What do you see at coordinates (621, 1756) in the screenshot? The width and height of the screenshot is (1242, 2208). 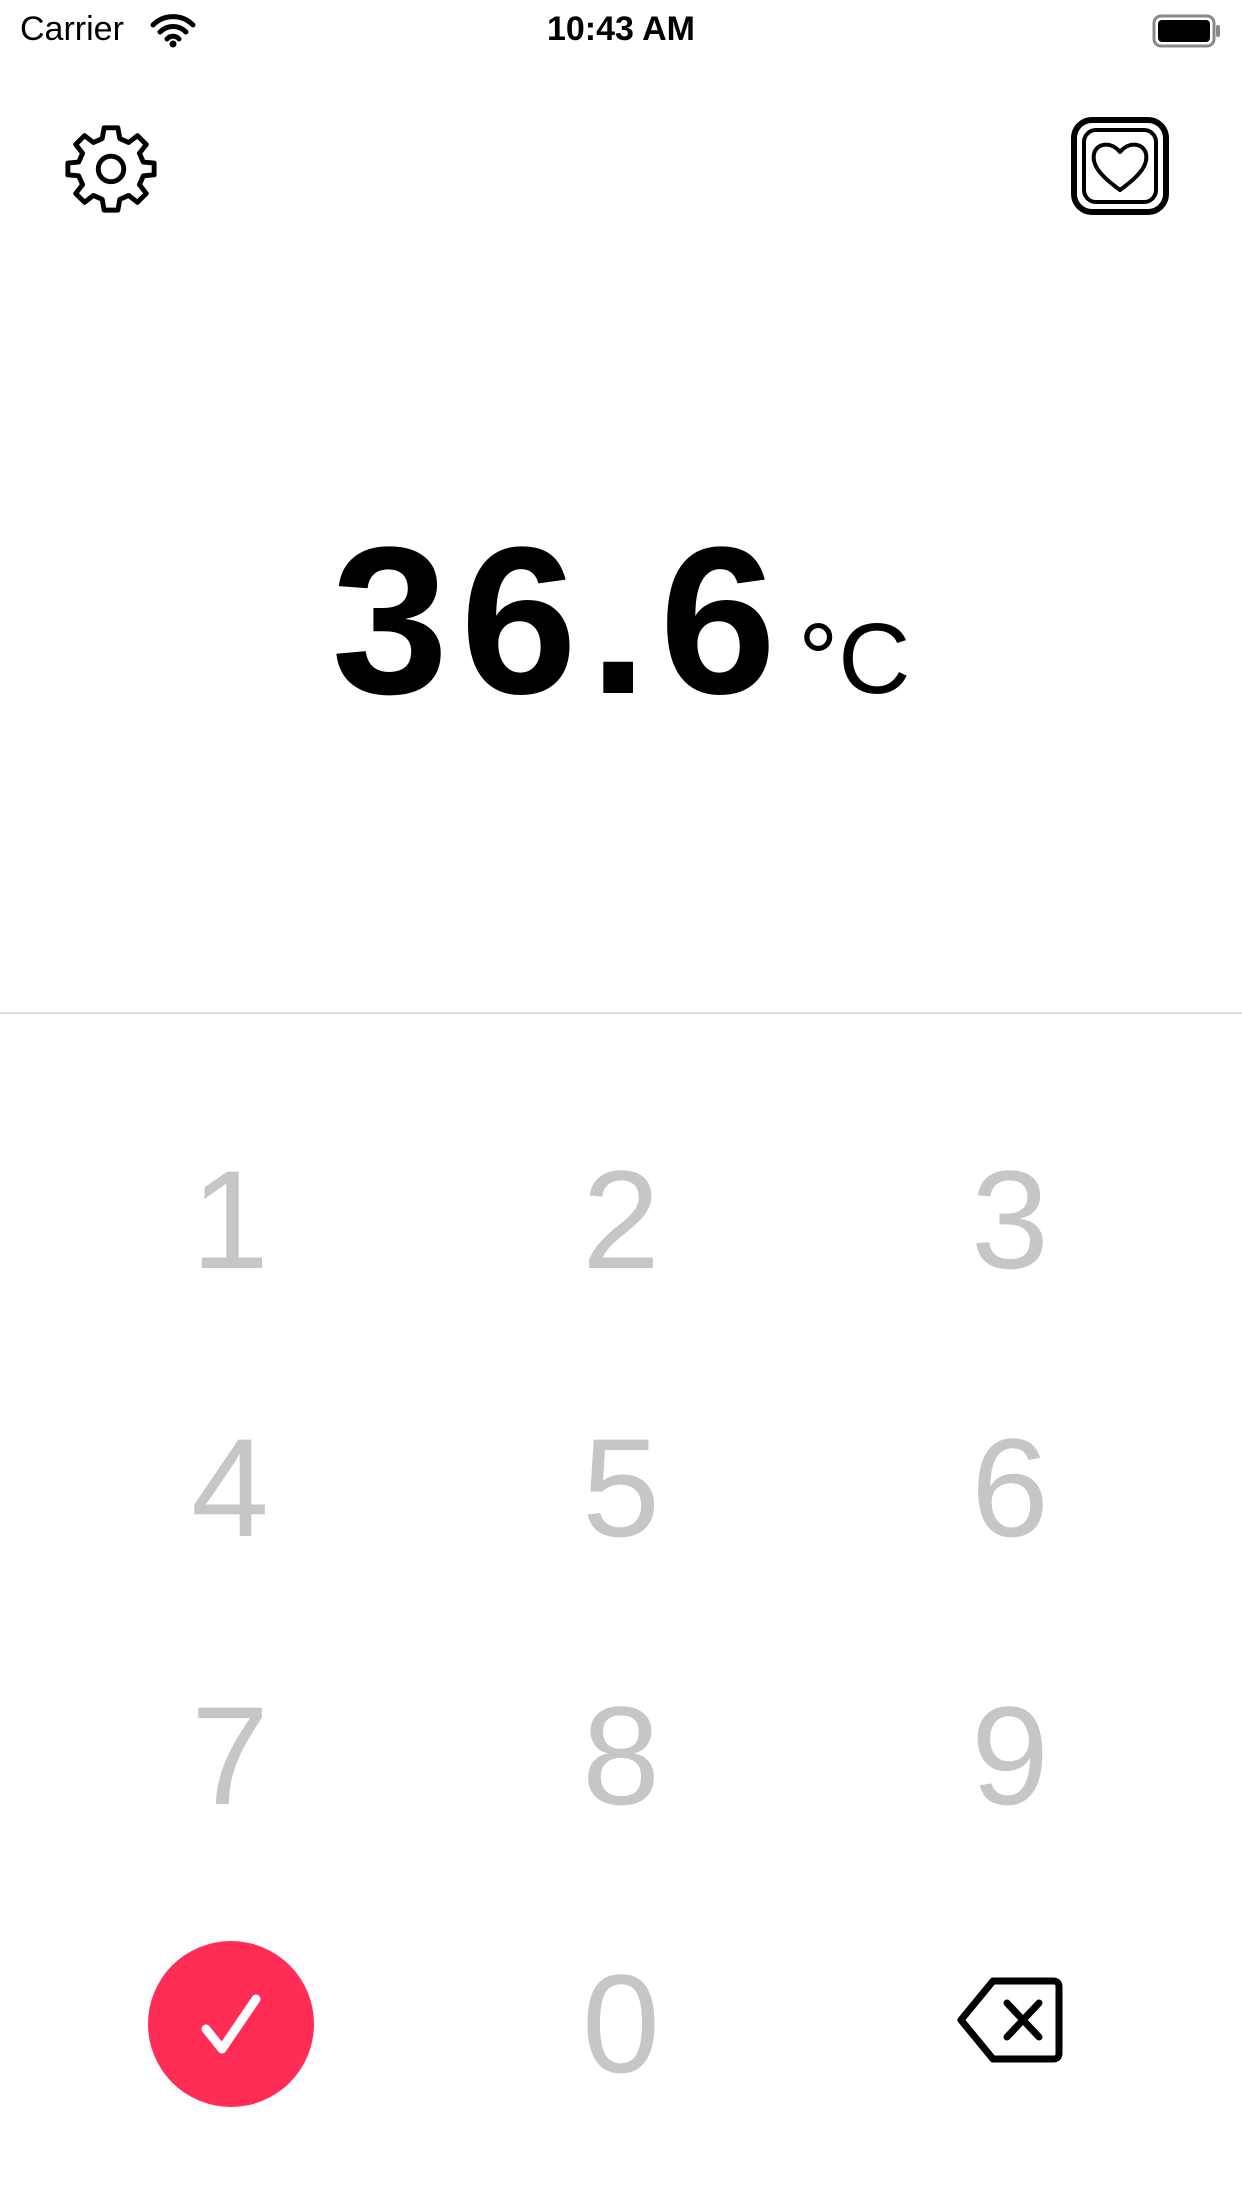 I see `key-8: 8` at bounding box center [621, 1756].